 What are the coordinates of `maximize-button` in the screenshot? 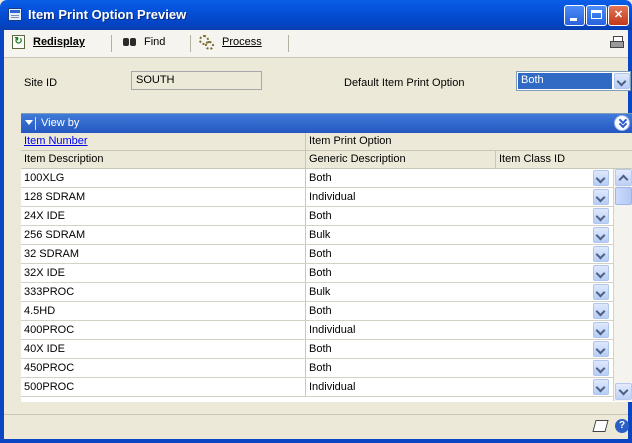 It's located at (596, 15).